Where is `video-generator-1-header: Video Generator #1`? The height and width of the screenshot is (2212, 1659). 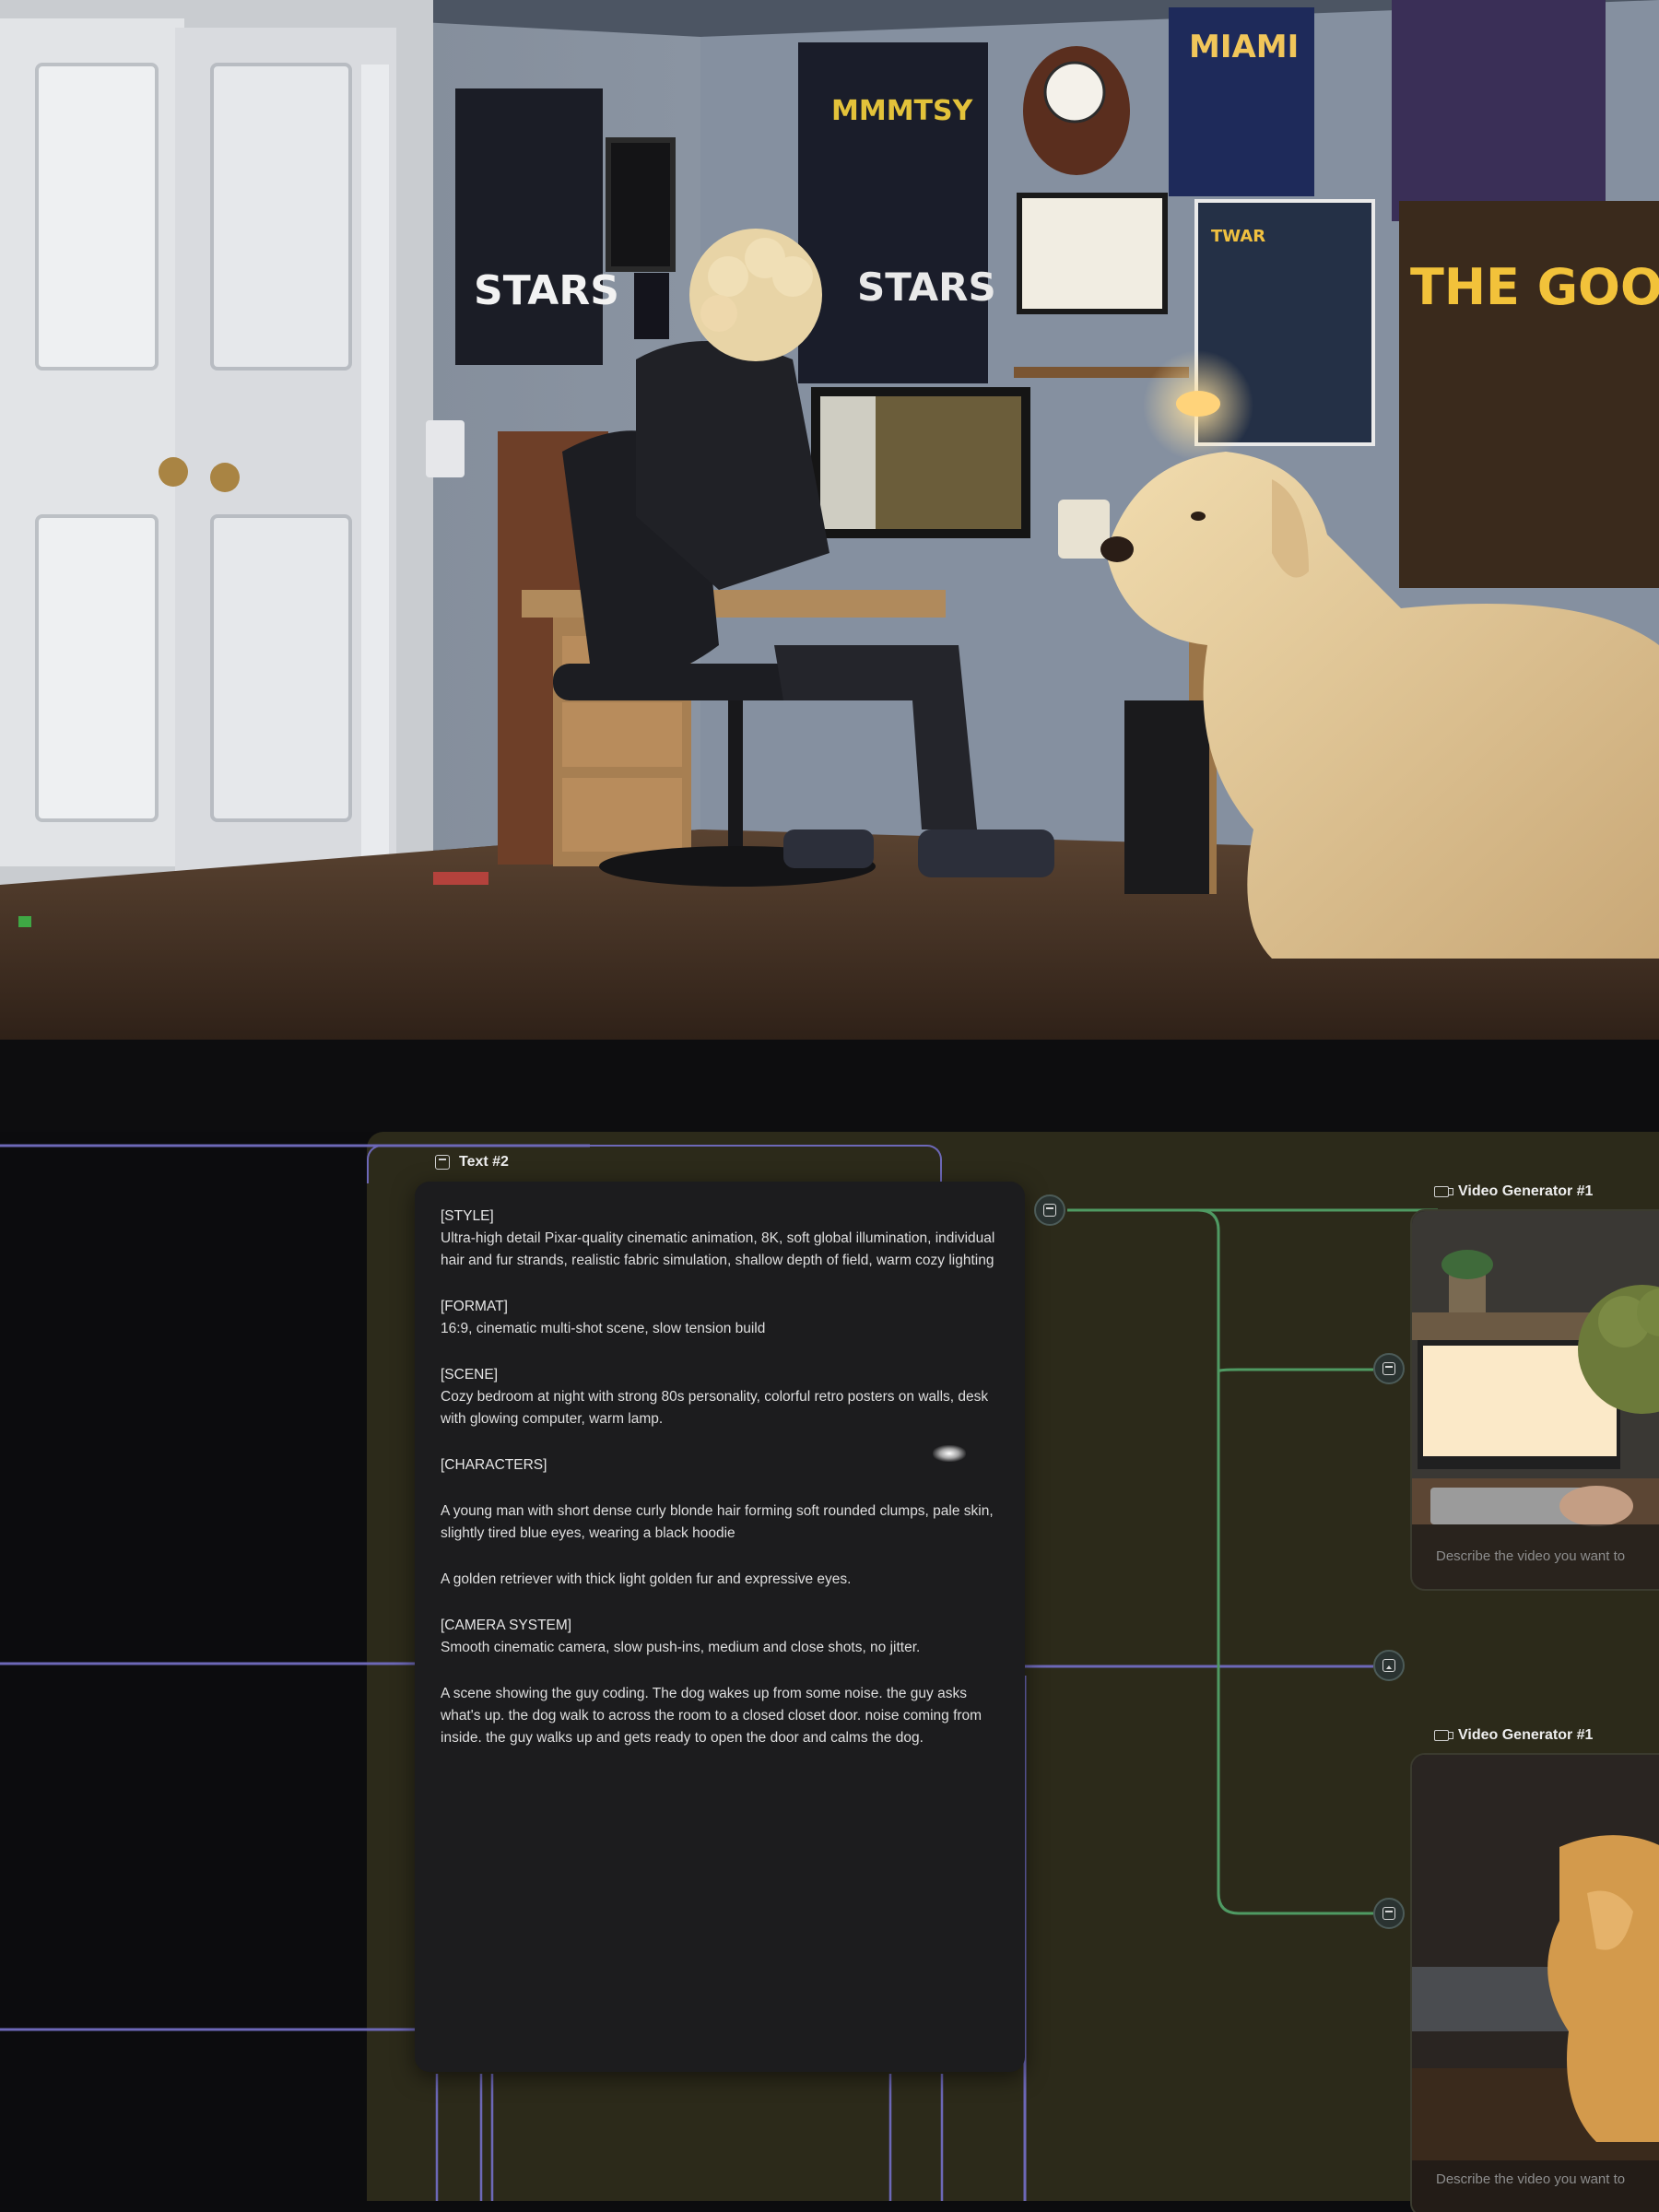
video-generator-1-header: Video Generator #1 is located at coordinates (1513, 1191).